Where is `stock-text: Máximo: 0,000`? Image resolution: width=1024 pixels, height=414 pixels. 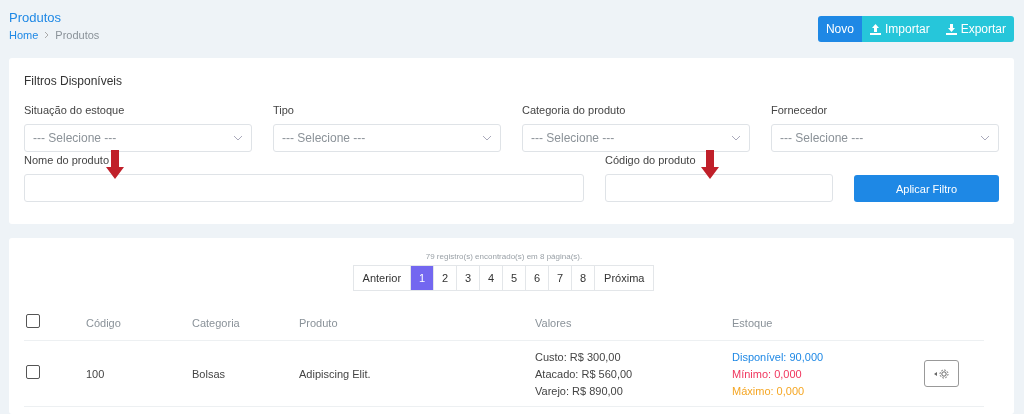
stock-text: Máximo: 0,000 is located at coordinates (769, 390).